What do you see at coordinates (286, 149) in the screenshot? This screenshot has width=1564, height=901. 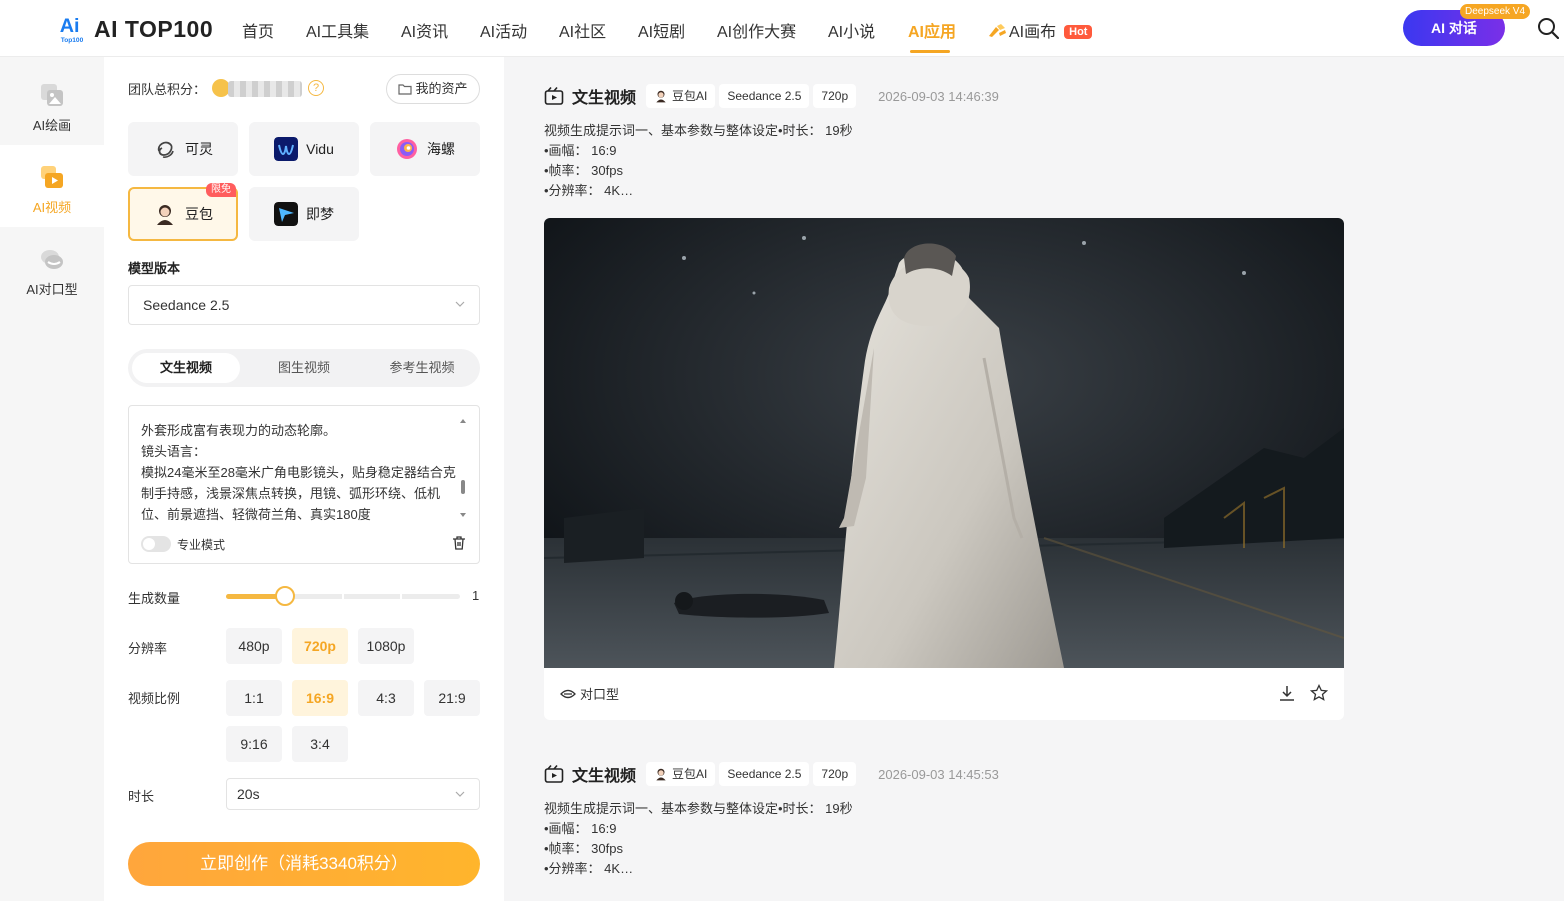 I see `vidu-logo-icon` at bounding box center [286, 149].